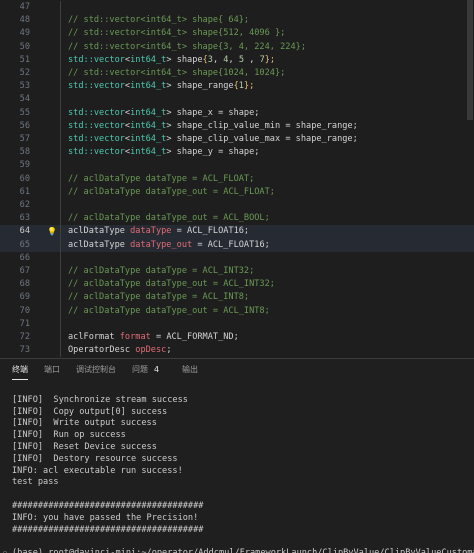 This screenshot has width=474, height=553. Describe the element at coordinates (24, 284) in the screenshot. I see `line-number: 68` at that location.